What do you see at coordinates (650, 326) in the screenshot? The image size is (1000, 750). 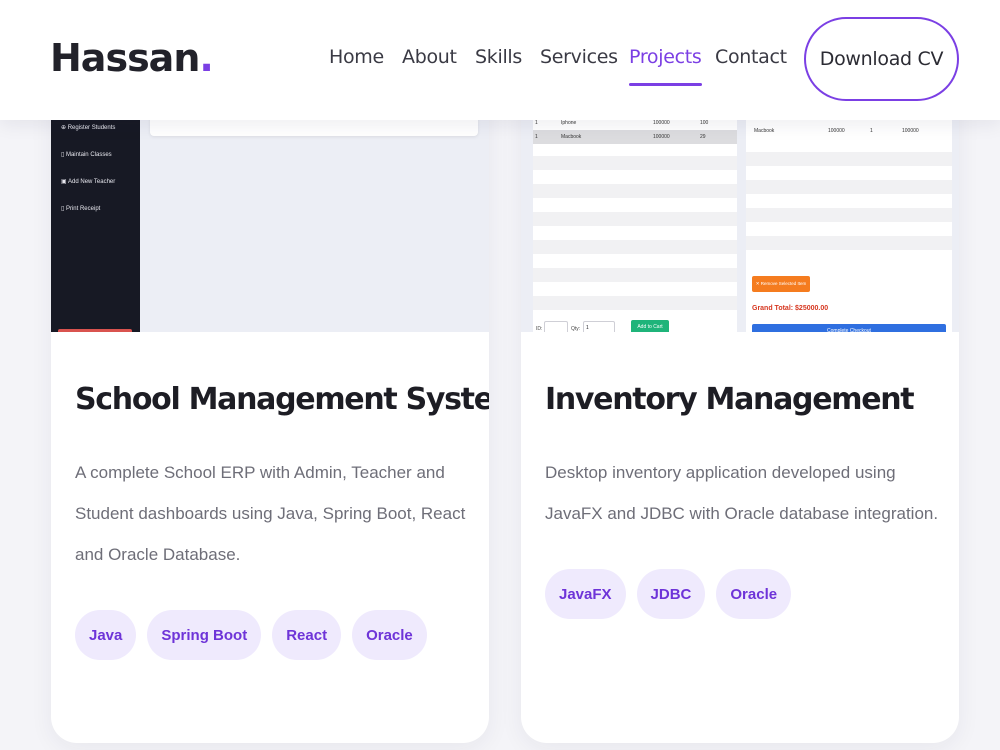 I see `thumb-add-button: Add to Cart` at bounding box center [650, 326].